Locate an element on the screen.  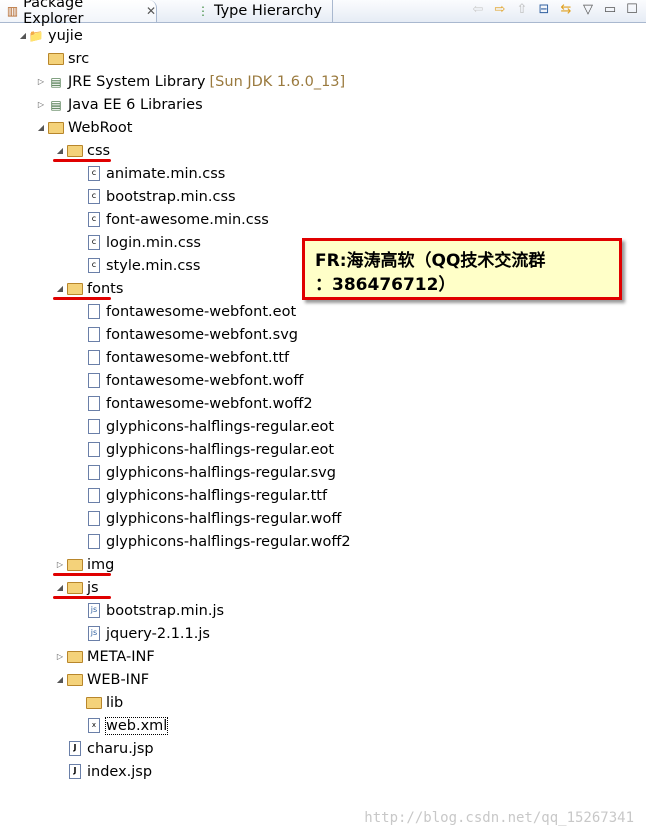
tree-item: ▷ ▤ Java EE 6 Libraries is located at coordinates (323, 104).